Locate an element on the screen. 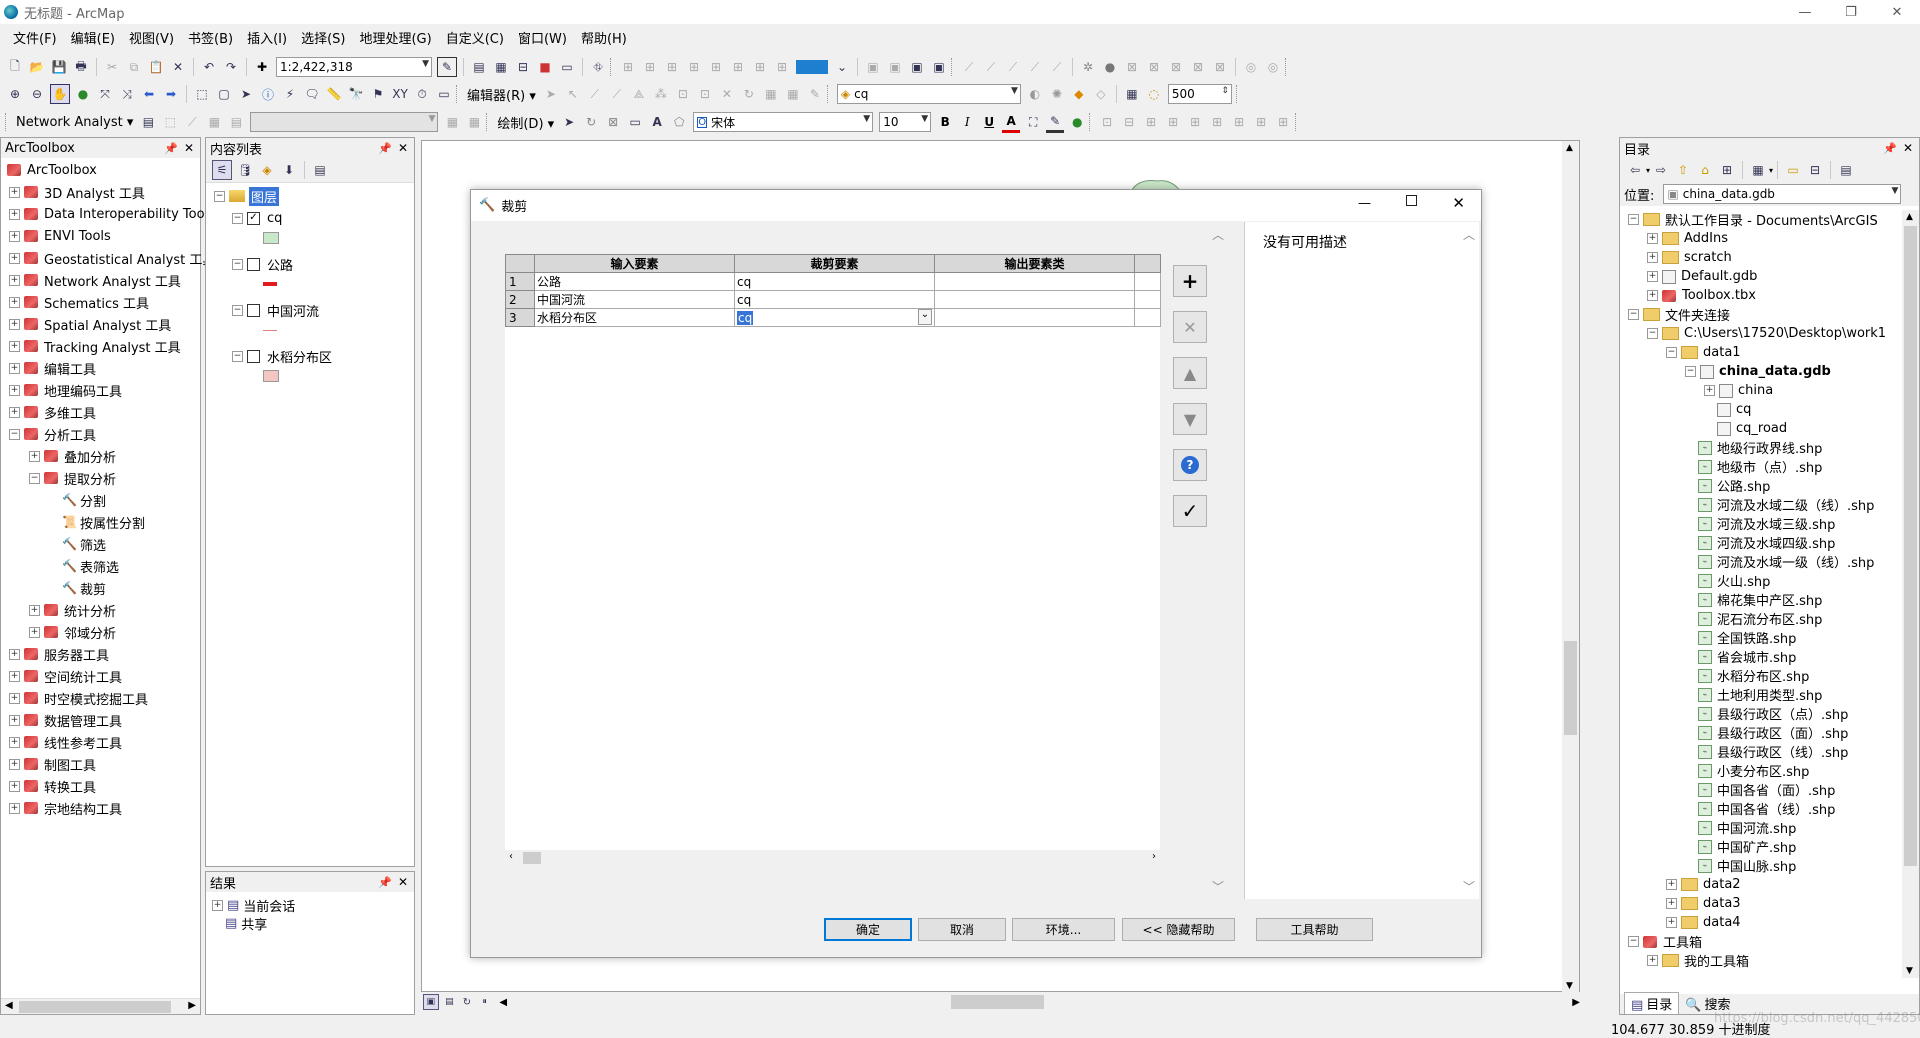  python-window-icon: ▭ is located at coordinates (567, 67).